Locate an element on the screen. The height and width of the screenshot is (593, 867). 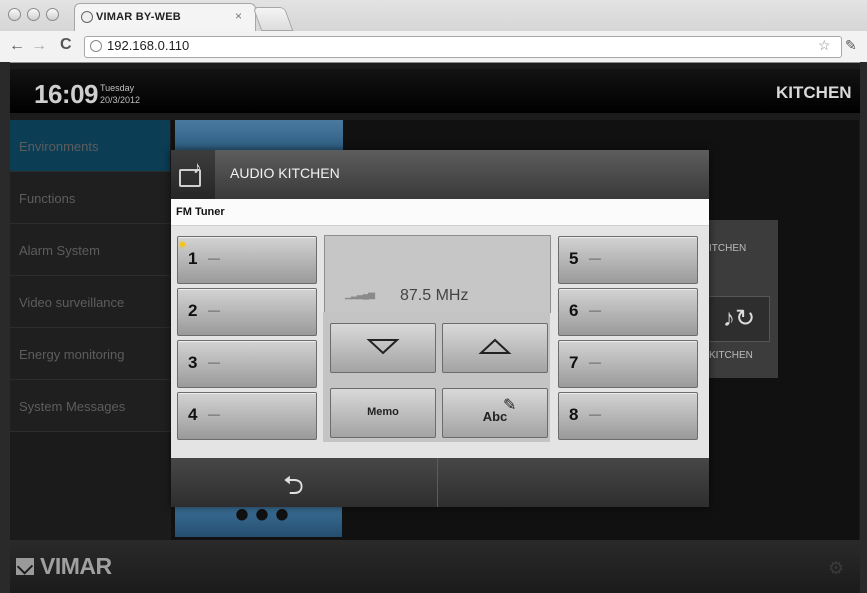
radio-icon: ♪ is located at coordinates (193, 174).